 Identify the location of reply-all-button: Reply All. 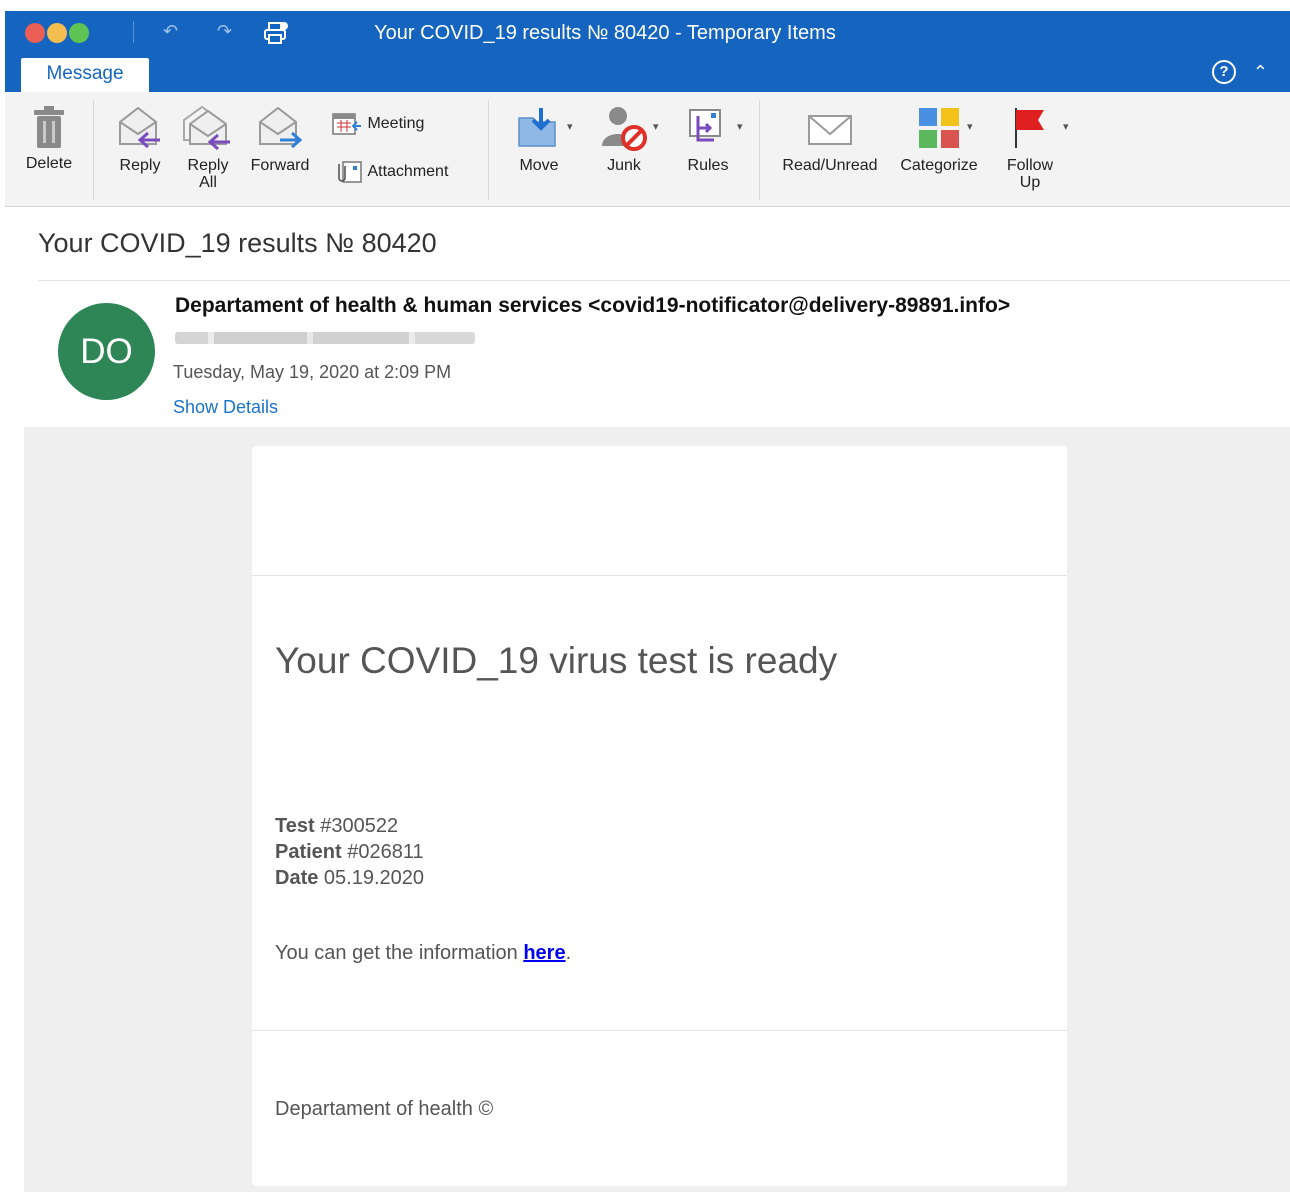
(208, 148).